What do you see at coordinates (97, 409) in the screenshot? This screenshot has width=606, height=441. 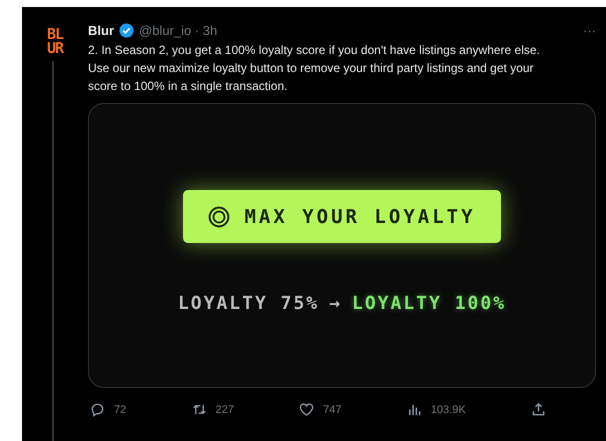 I see `reply-icon` at bounding box center [97, 409].